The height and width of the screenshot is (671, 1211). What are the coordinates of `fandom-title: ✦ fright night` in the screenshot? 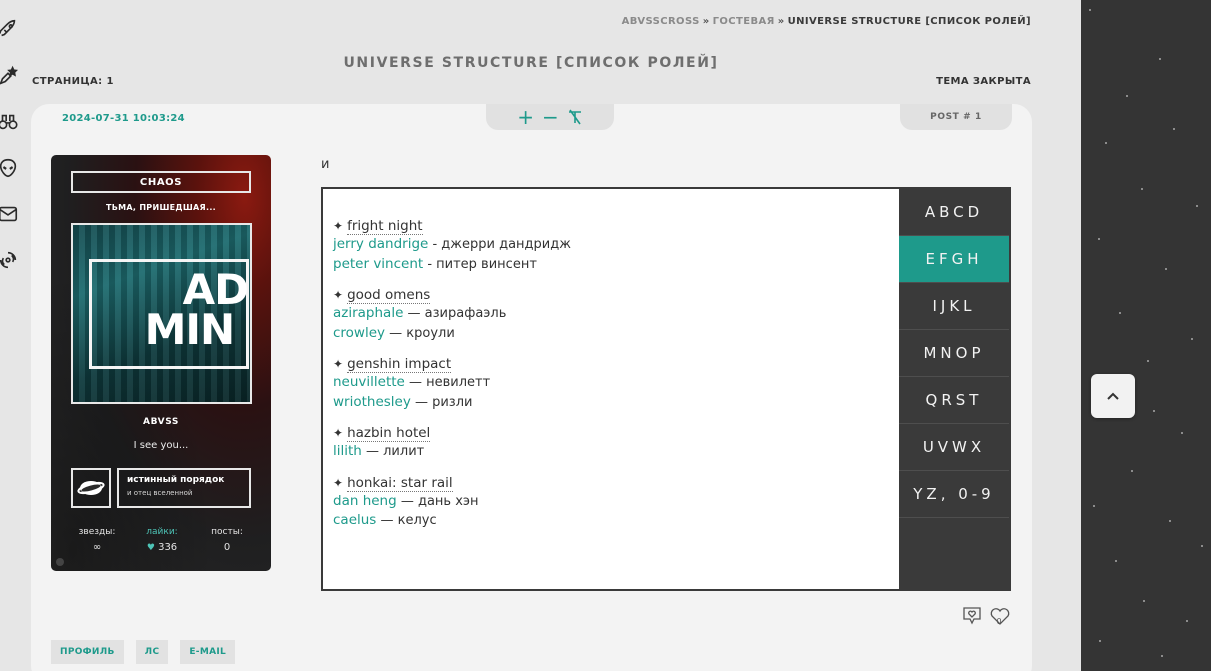 It's located at (613, 226).